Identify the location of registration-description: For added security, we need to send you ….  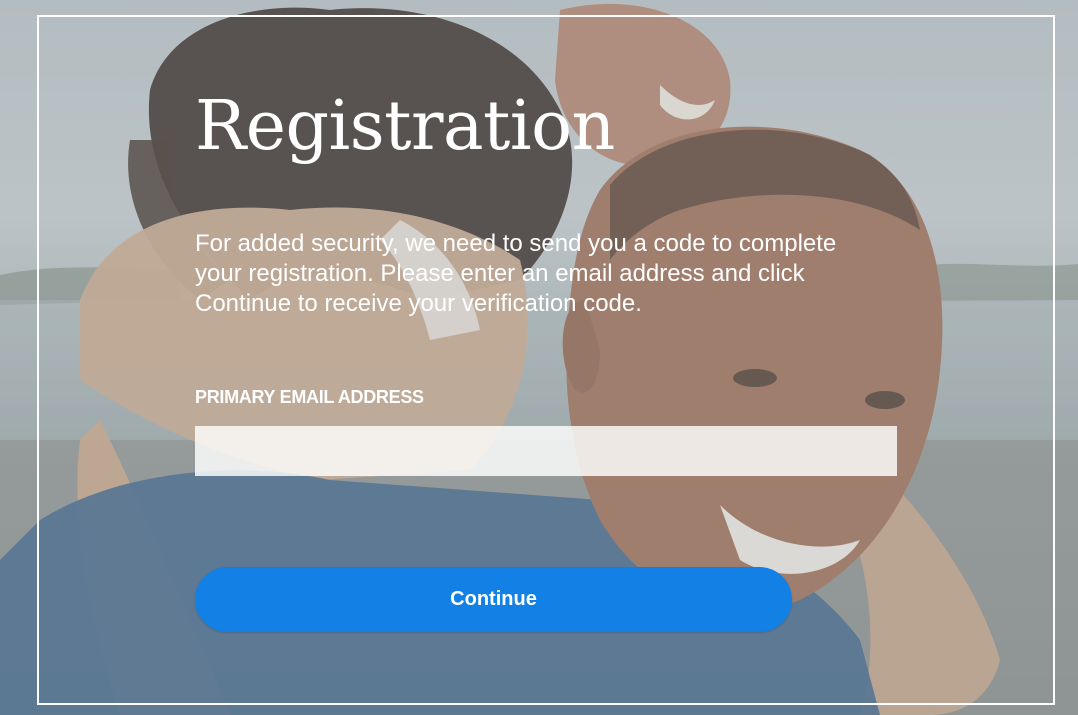
(516, 273).